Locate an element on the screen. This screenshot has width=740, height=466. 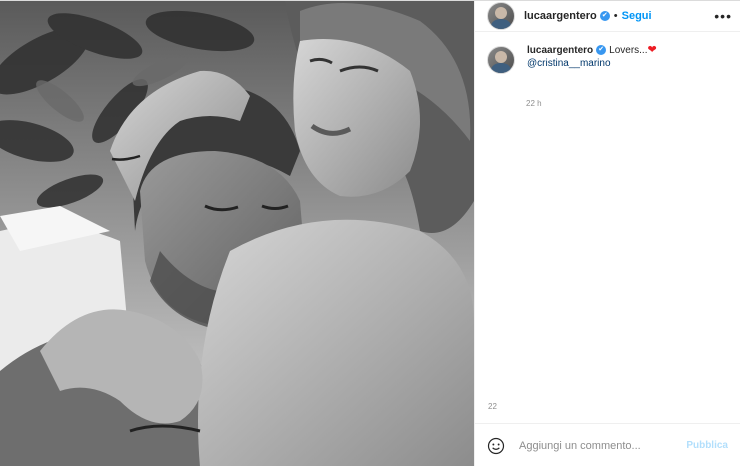
comment-bar: Pubblica is located at coordinates (607, 444).